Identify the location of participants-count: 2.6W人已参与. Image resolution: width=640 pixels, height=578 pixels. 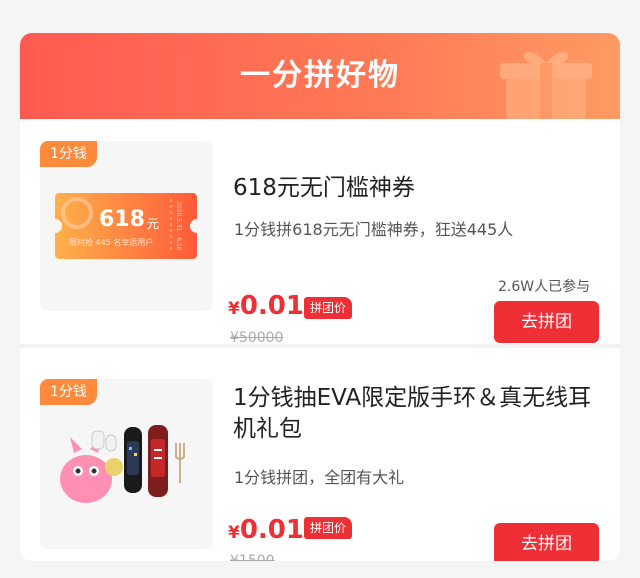
(544, 287).